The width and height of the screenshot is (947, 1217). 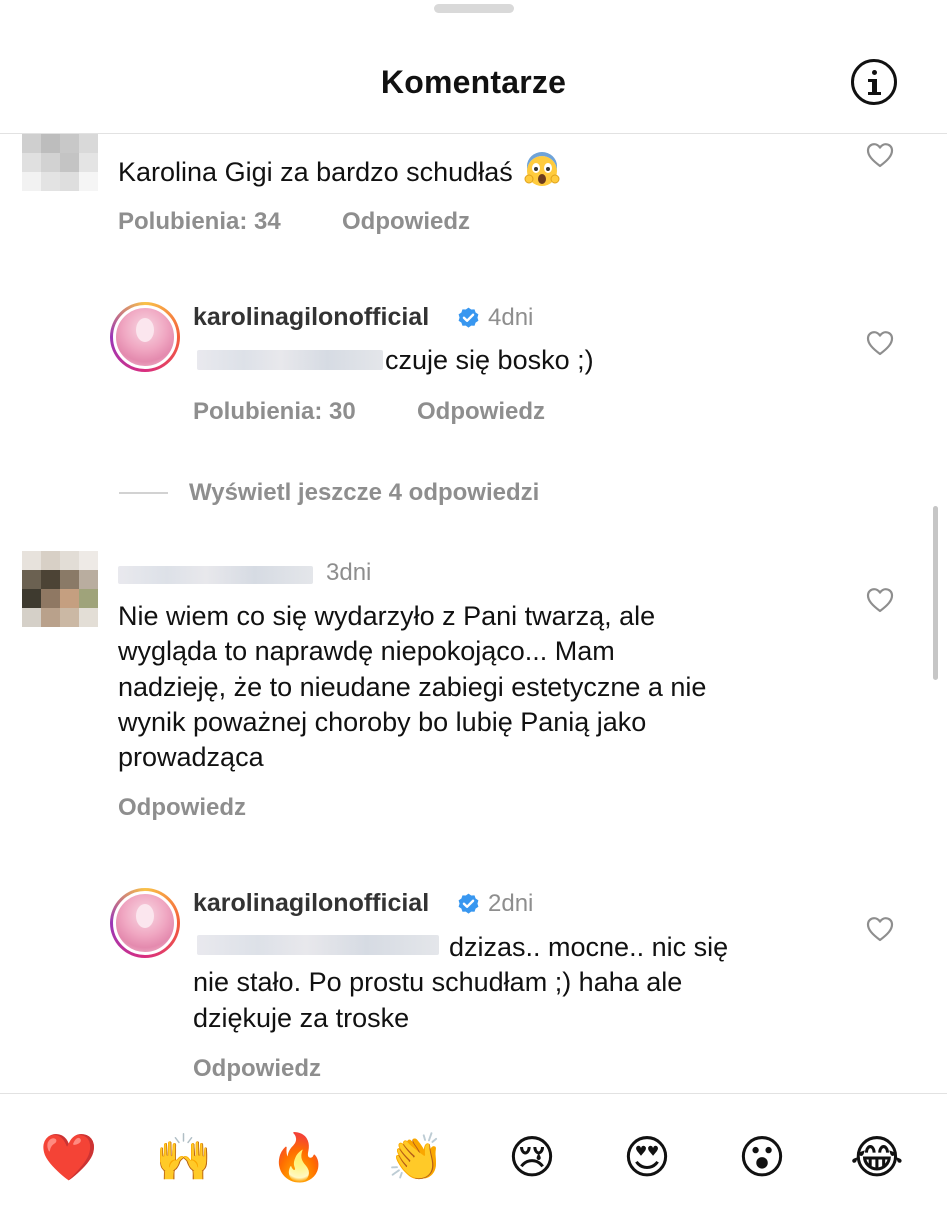 What do you see at coordinates (349, 572) in the screenshot?
I see `comment-time: 3dni` at bounding box center [349, 572].